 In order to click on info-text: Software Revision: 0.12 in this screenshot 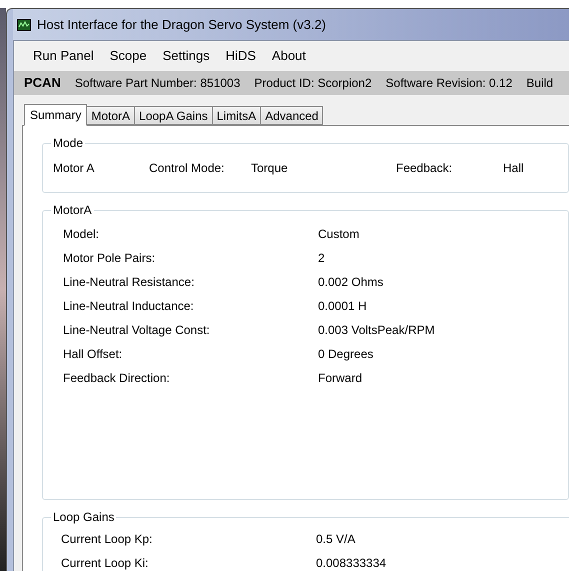, I will do `click(449, 83)`.